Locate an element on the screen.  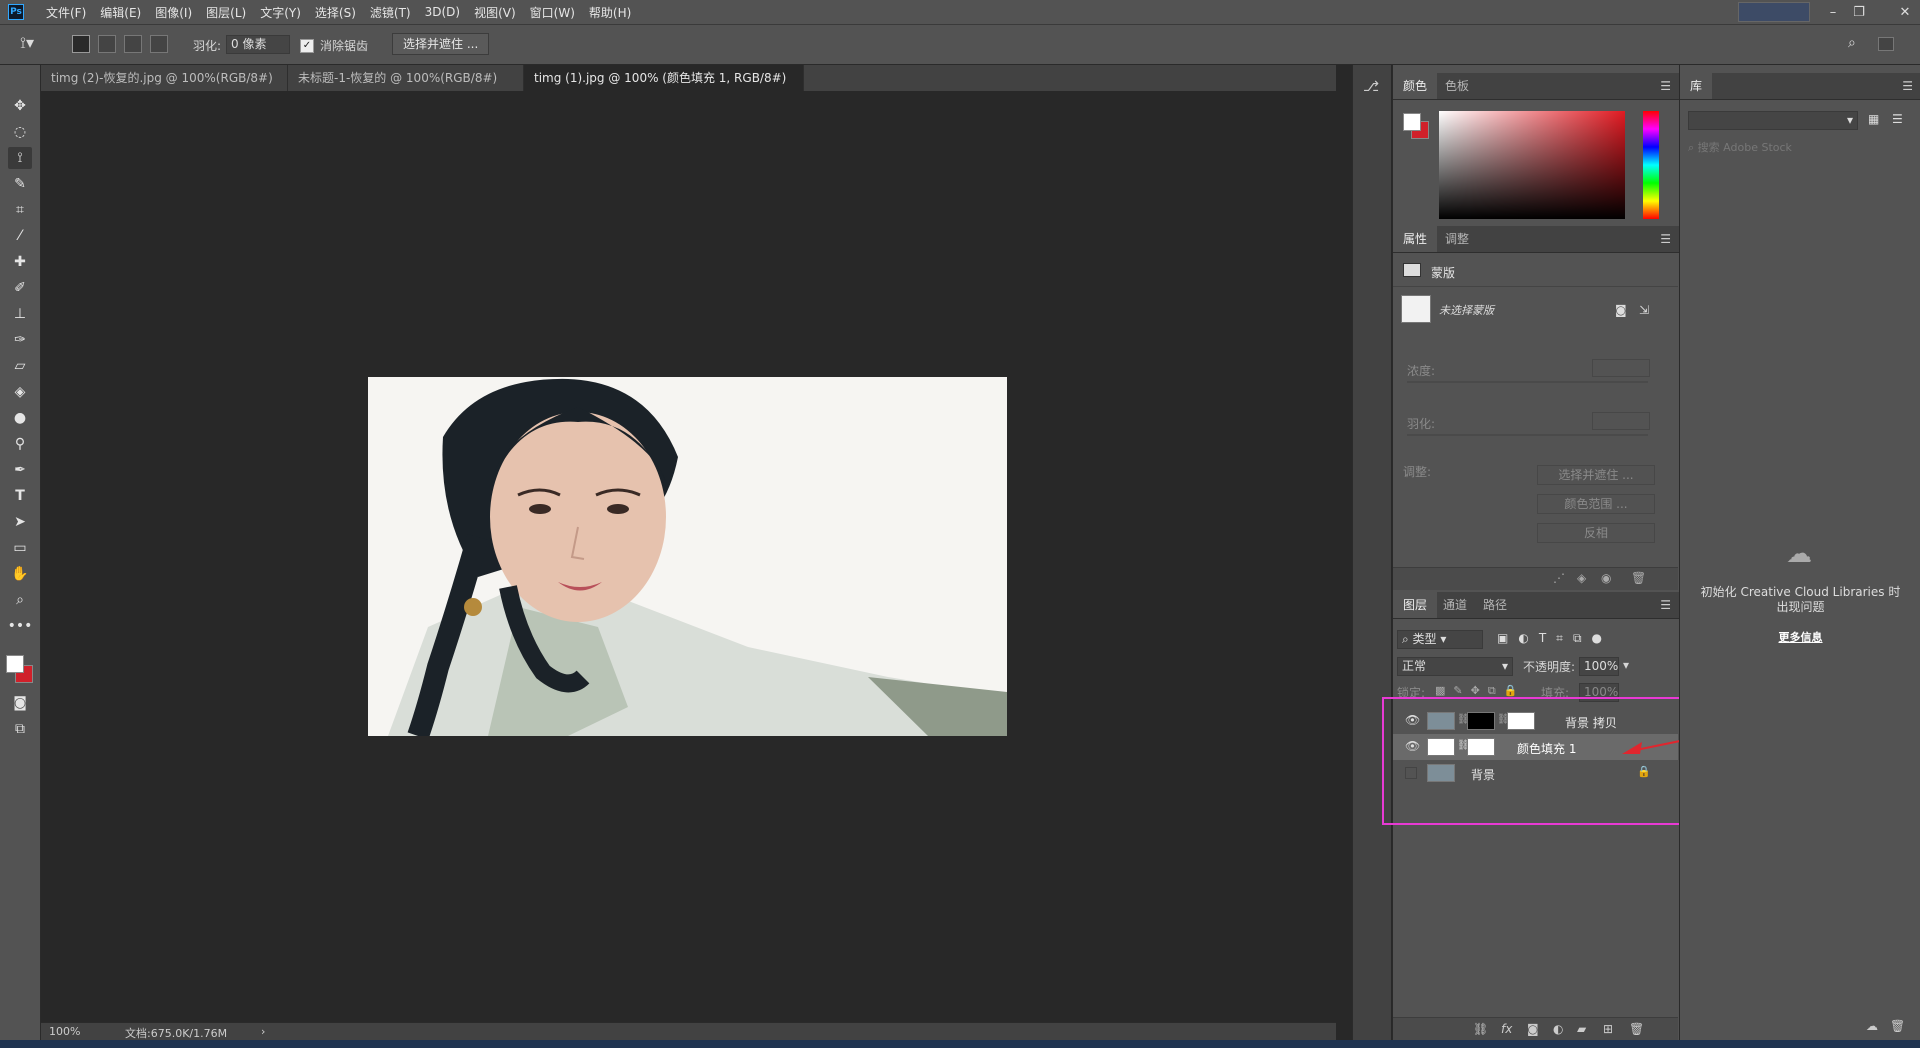
intersect-selection-icon is located at coordinates (159, 44).